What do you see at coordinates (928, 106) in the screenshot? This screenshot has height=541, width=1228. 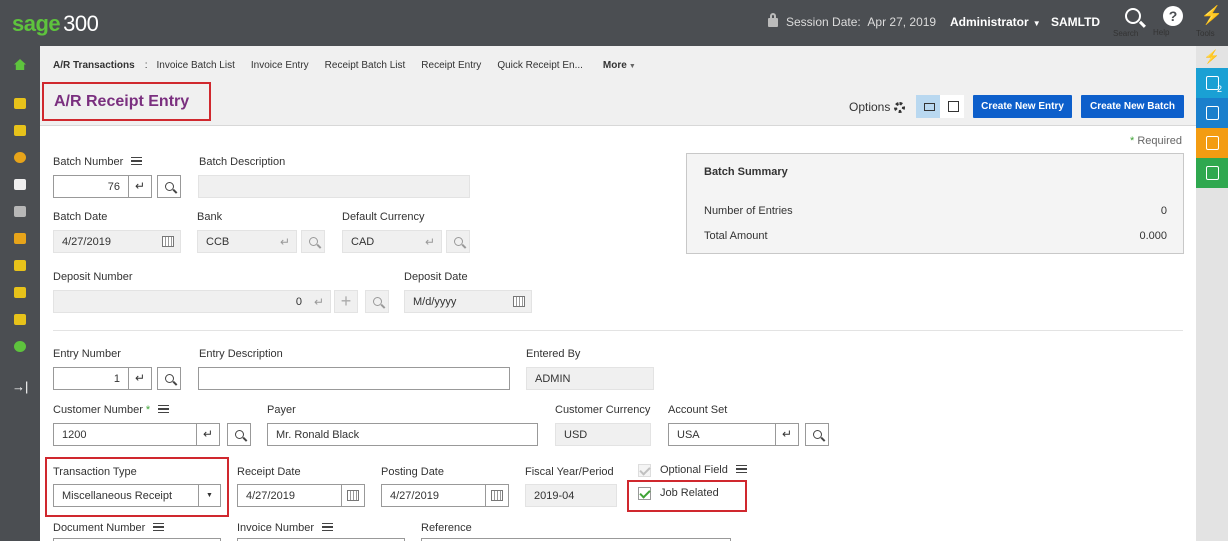 I see `compact-view-button` at bounding box center [928, 106].